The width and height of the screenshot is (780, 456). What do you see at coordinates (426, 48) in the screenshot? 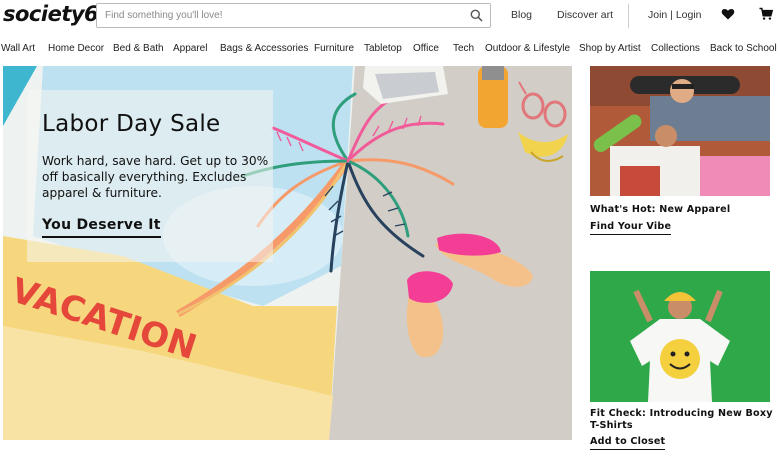
I see `nav-item-office: Office` at bounding box center [426, 48].